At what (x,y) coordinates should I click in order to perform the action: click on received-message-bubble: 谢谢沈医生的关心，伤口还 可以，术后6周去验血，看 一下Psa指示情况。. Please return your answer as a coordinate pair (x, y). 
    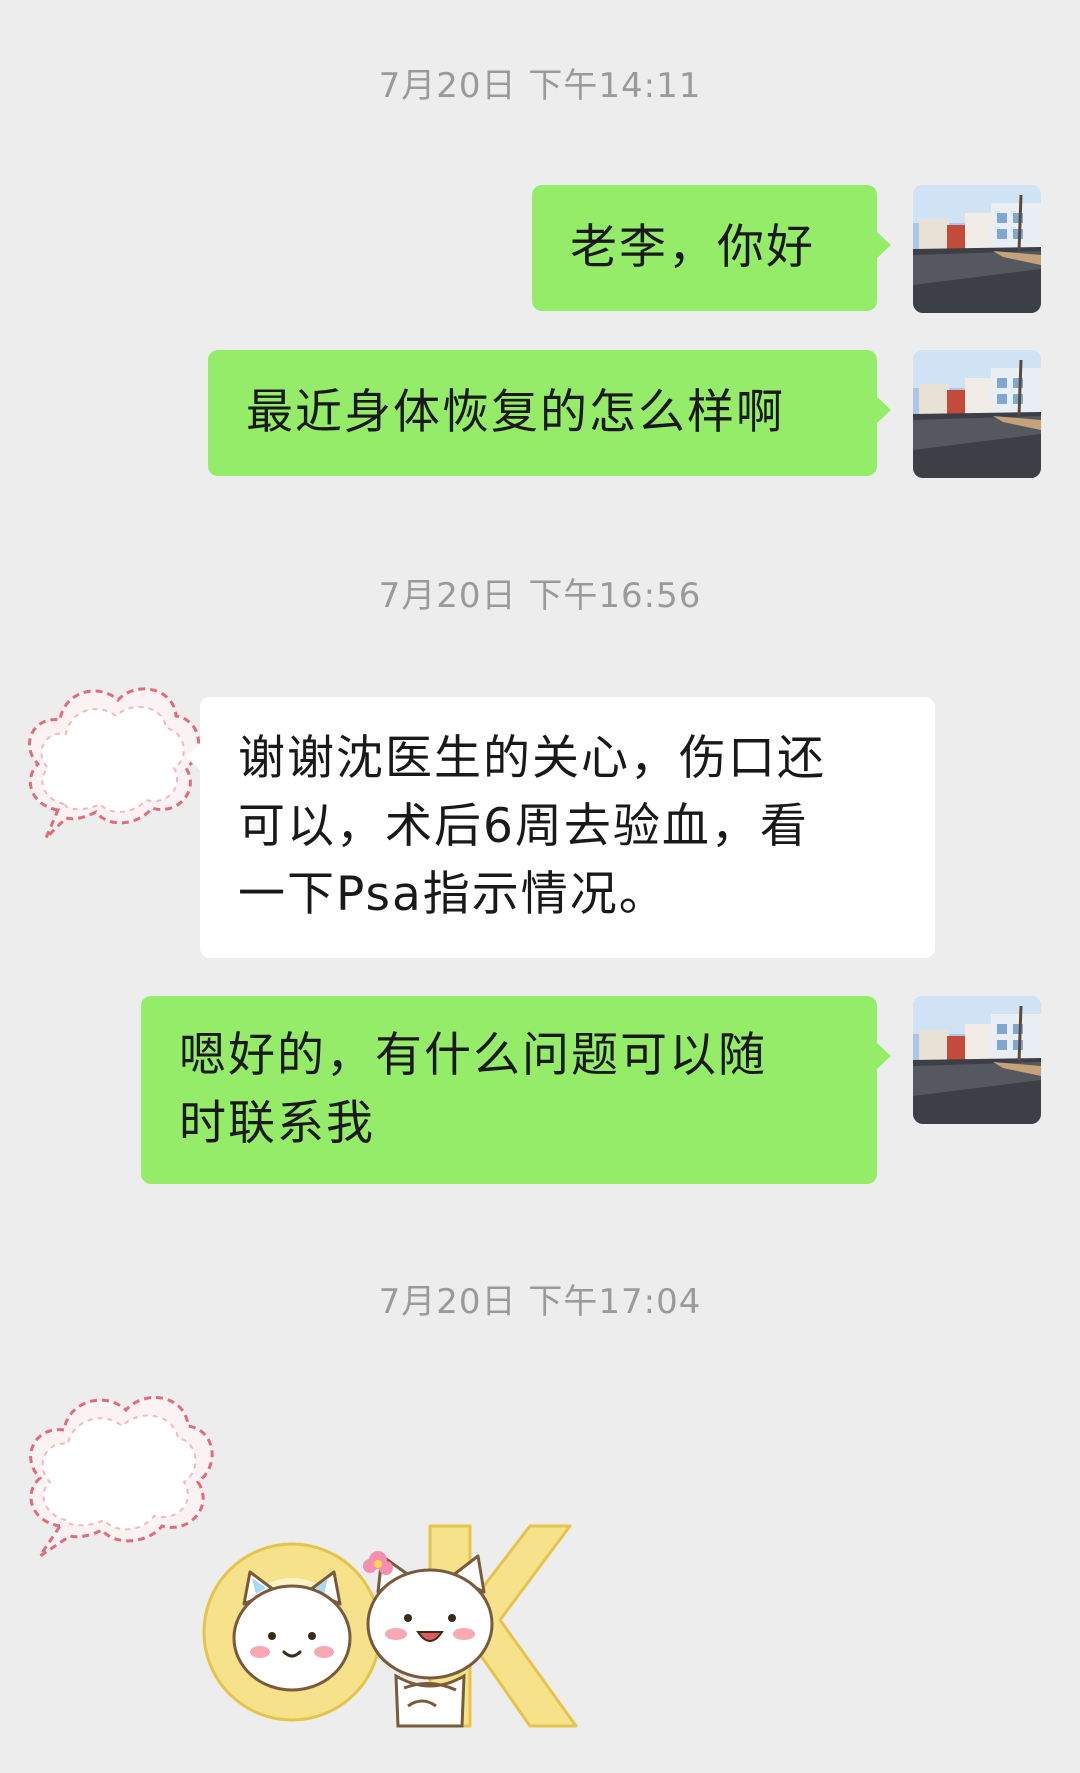
    Looking at the image, I should click on (560, 827).